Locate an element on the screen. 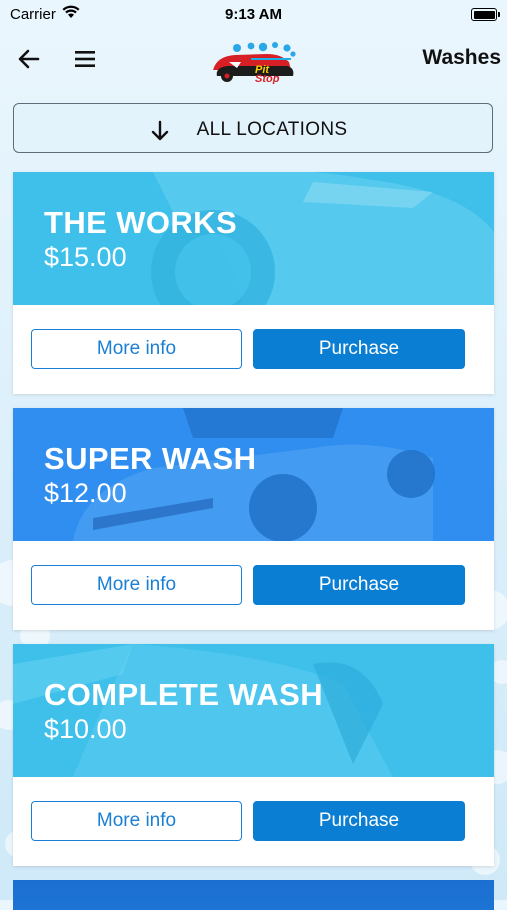 The height and width of the screenshot is (910, 507). status-bar: Carrier 9:13 AM is located at coordinates (253, 14).